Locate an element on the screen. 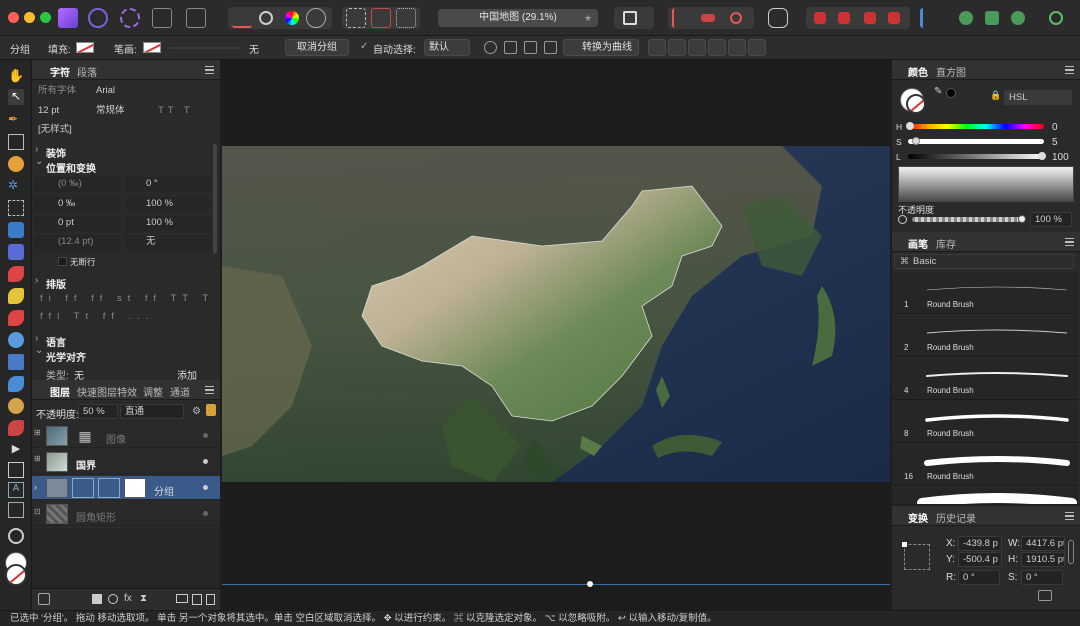 The width and height of the screenshot is (1080, 626). black-swatch is located at coordinates (951, 93).